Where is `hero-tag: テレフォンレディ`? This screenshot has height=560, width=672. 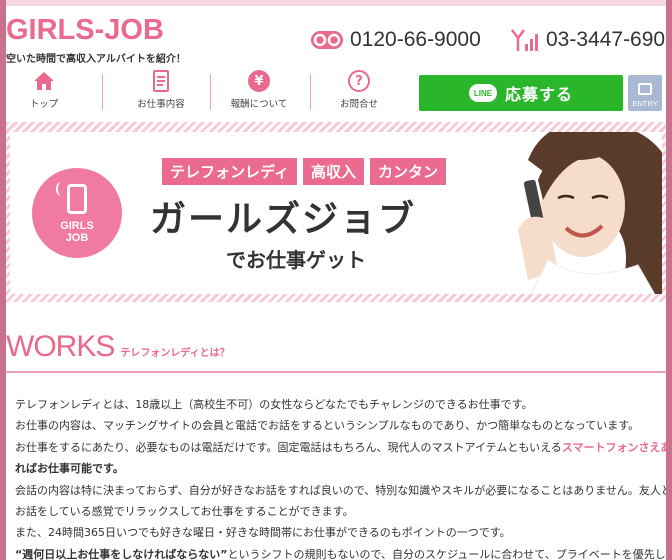
hero-tag: テレフォンレディ is located at coordinates (229, 171).